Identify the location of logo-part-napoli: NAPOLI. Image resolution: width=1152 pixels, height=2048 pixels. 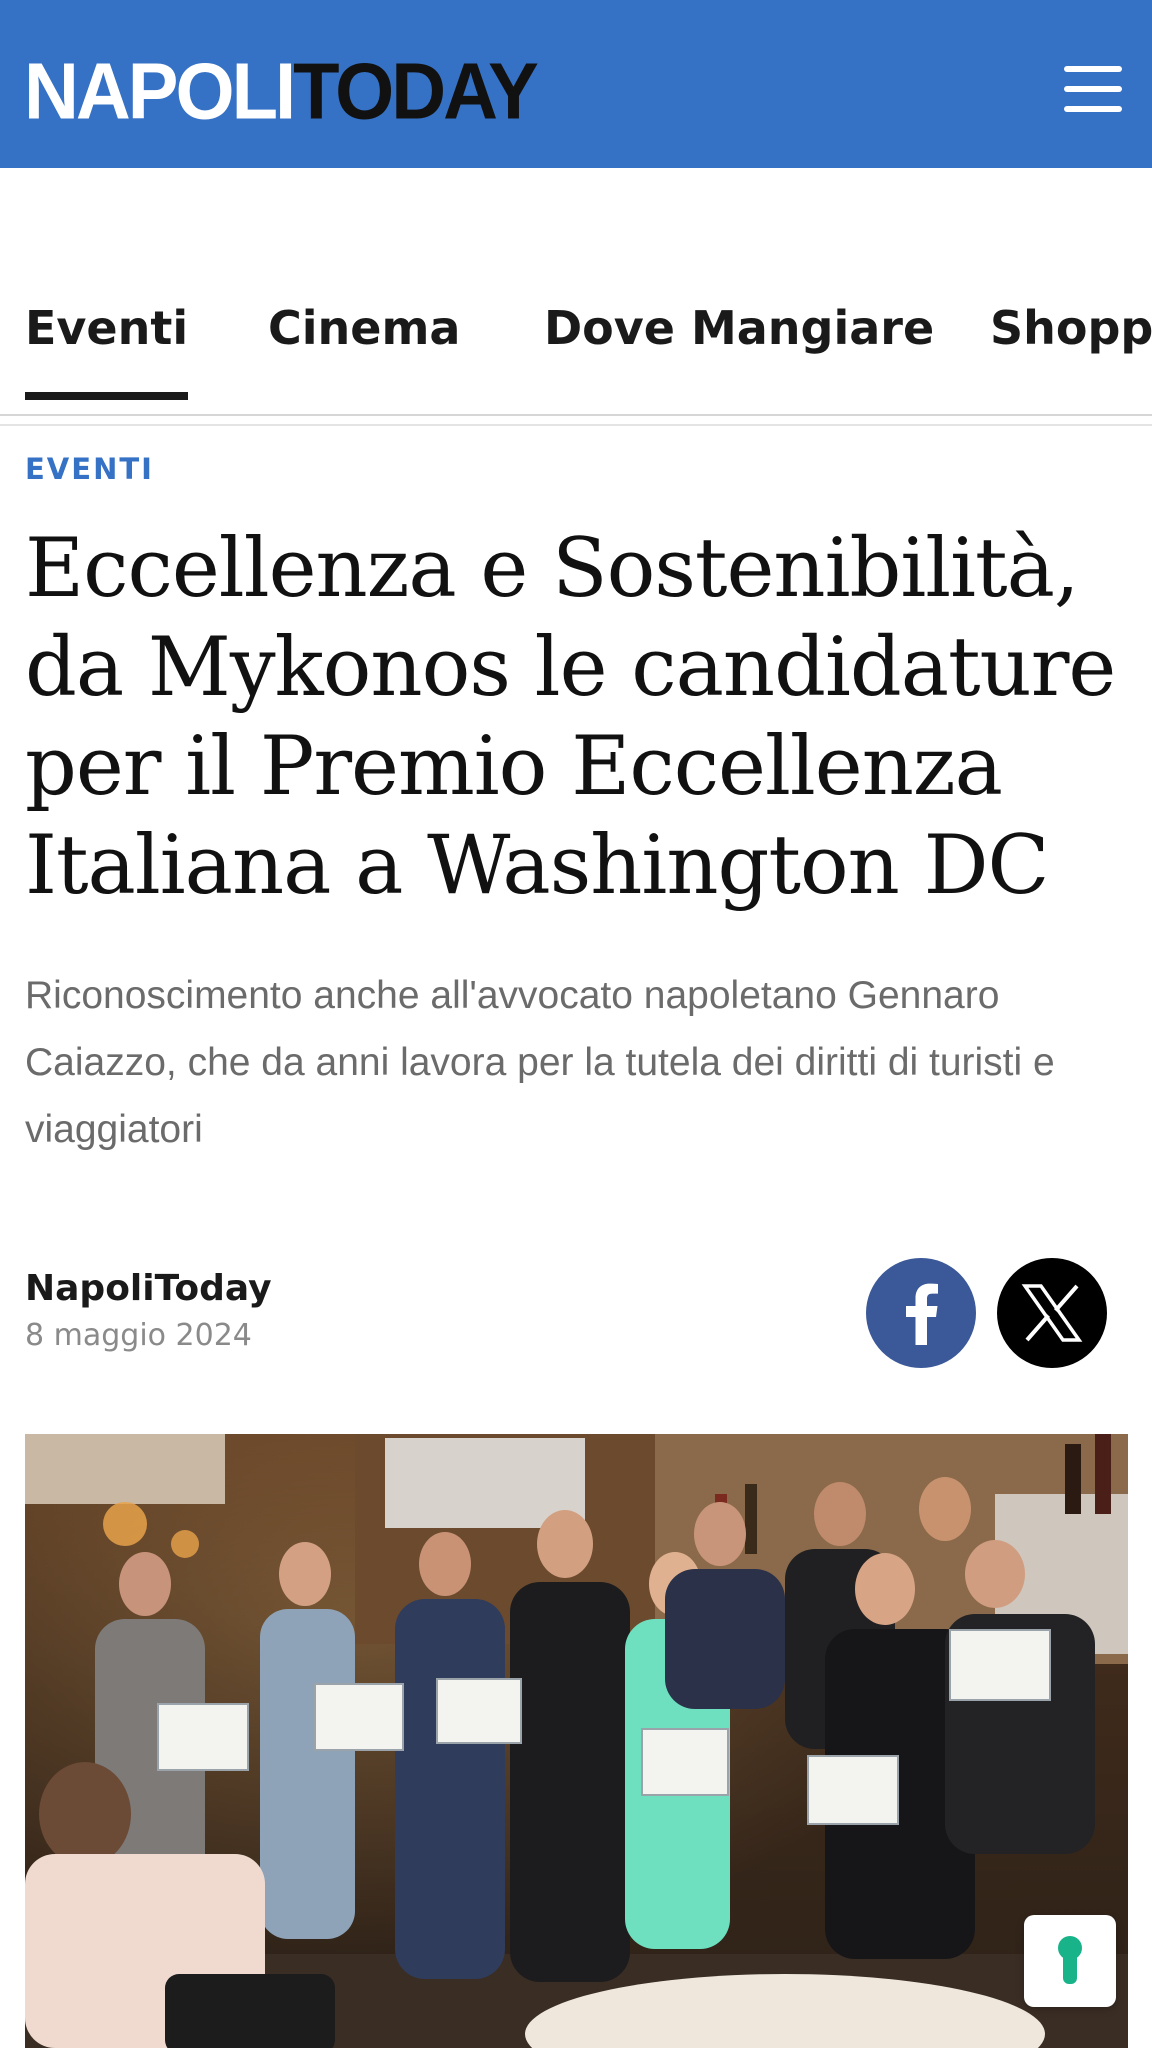
(160, 91).